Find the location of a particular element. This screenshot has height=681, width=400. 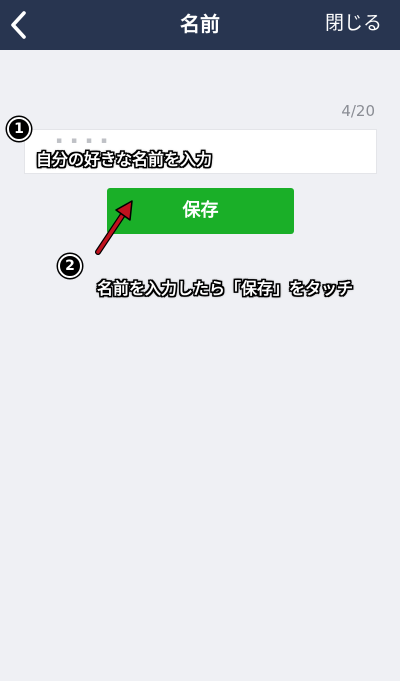

header-bar: 名前 閉じる is located at coordinates (200, 25).